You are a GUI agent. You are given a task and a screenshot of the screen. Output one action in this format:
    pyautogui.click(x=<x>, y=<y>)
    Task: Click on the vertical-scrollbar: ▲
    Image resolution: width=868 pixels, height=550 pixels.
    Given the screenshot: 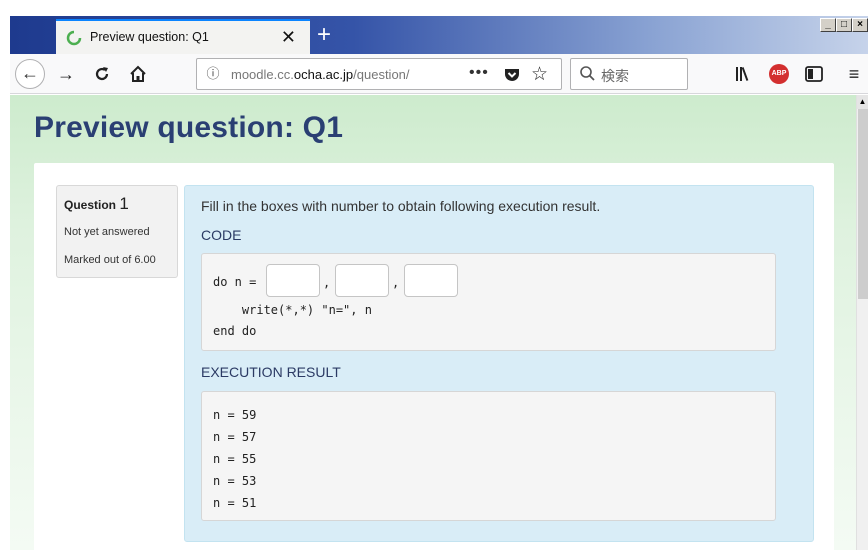 What is the action you would take?
    pyautogui.click(x=862, y=322)
    